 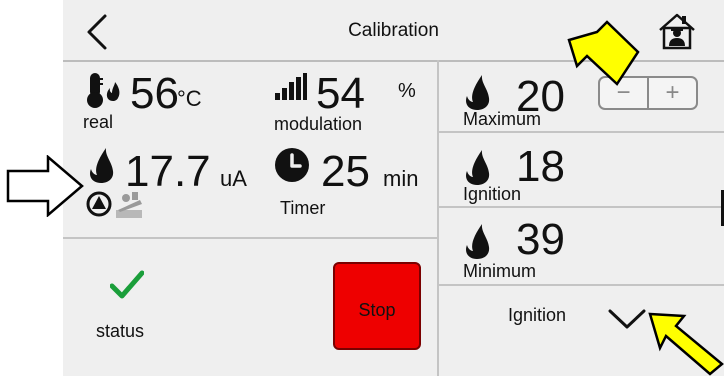 What do you see at coordinates (99, 204) in the screenshot?
I see `pump-icon` at bounding box center [99, 204].